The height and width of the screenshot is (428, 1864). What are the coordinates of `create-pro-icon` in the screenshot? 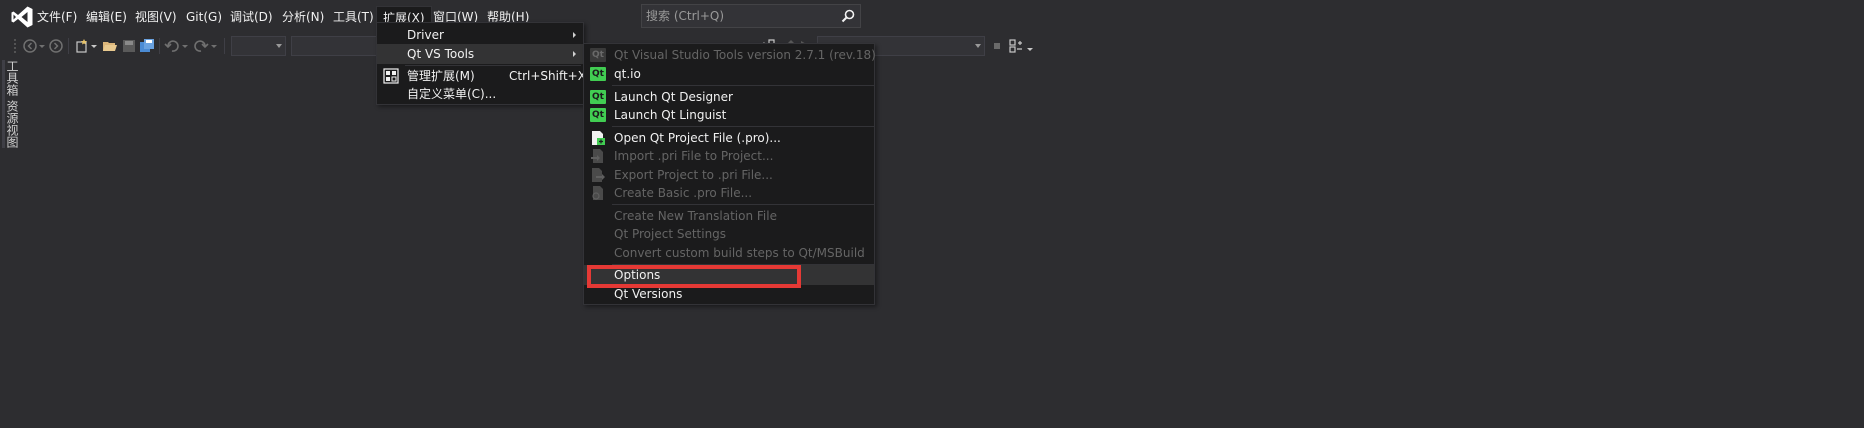 It's located at (597, 193).